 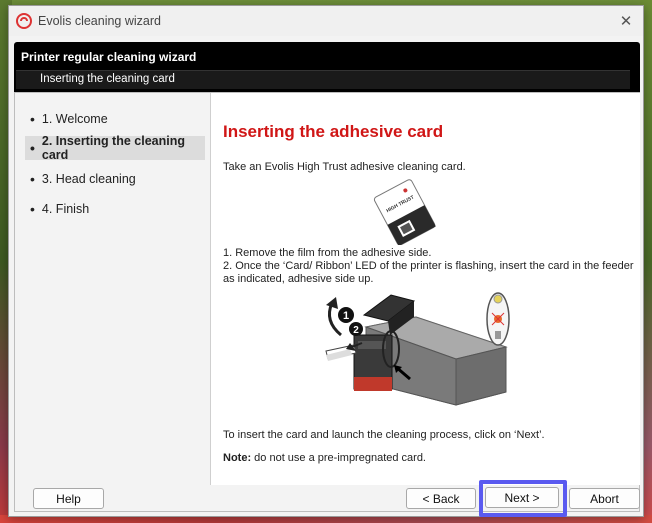 I want to click on step-label: 2. Inserting the cleaning card, so click(x=113, y=148).